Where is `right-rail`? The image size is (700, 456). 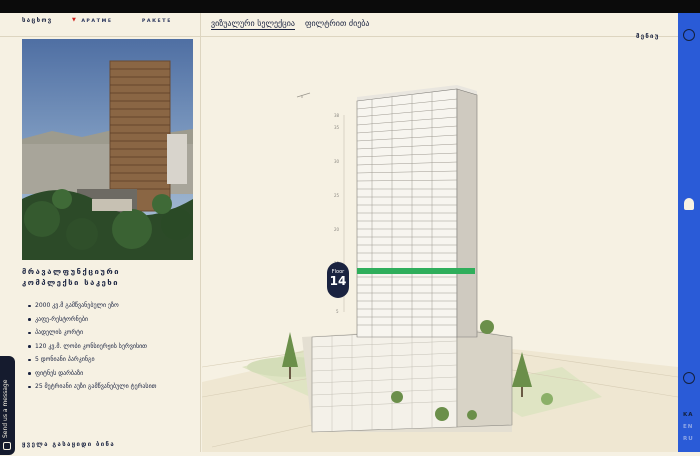 right-rail is located at coordinates (689, 232).